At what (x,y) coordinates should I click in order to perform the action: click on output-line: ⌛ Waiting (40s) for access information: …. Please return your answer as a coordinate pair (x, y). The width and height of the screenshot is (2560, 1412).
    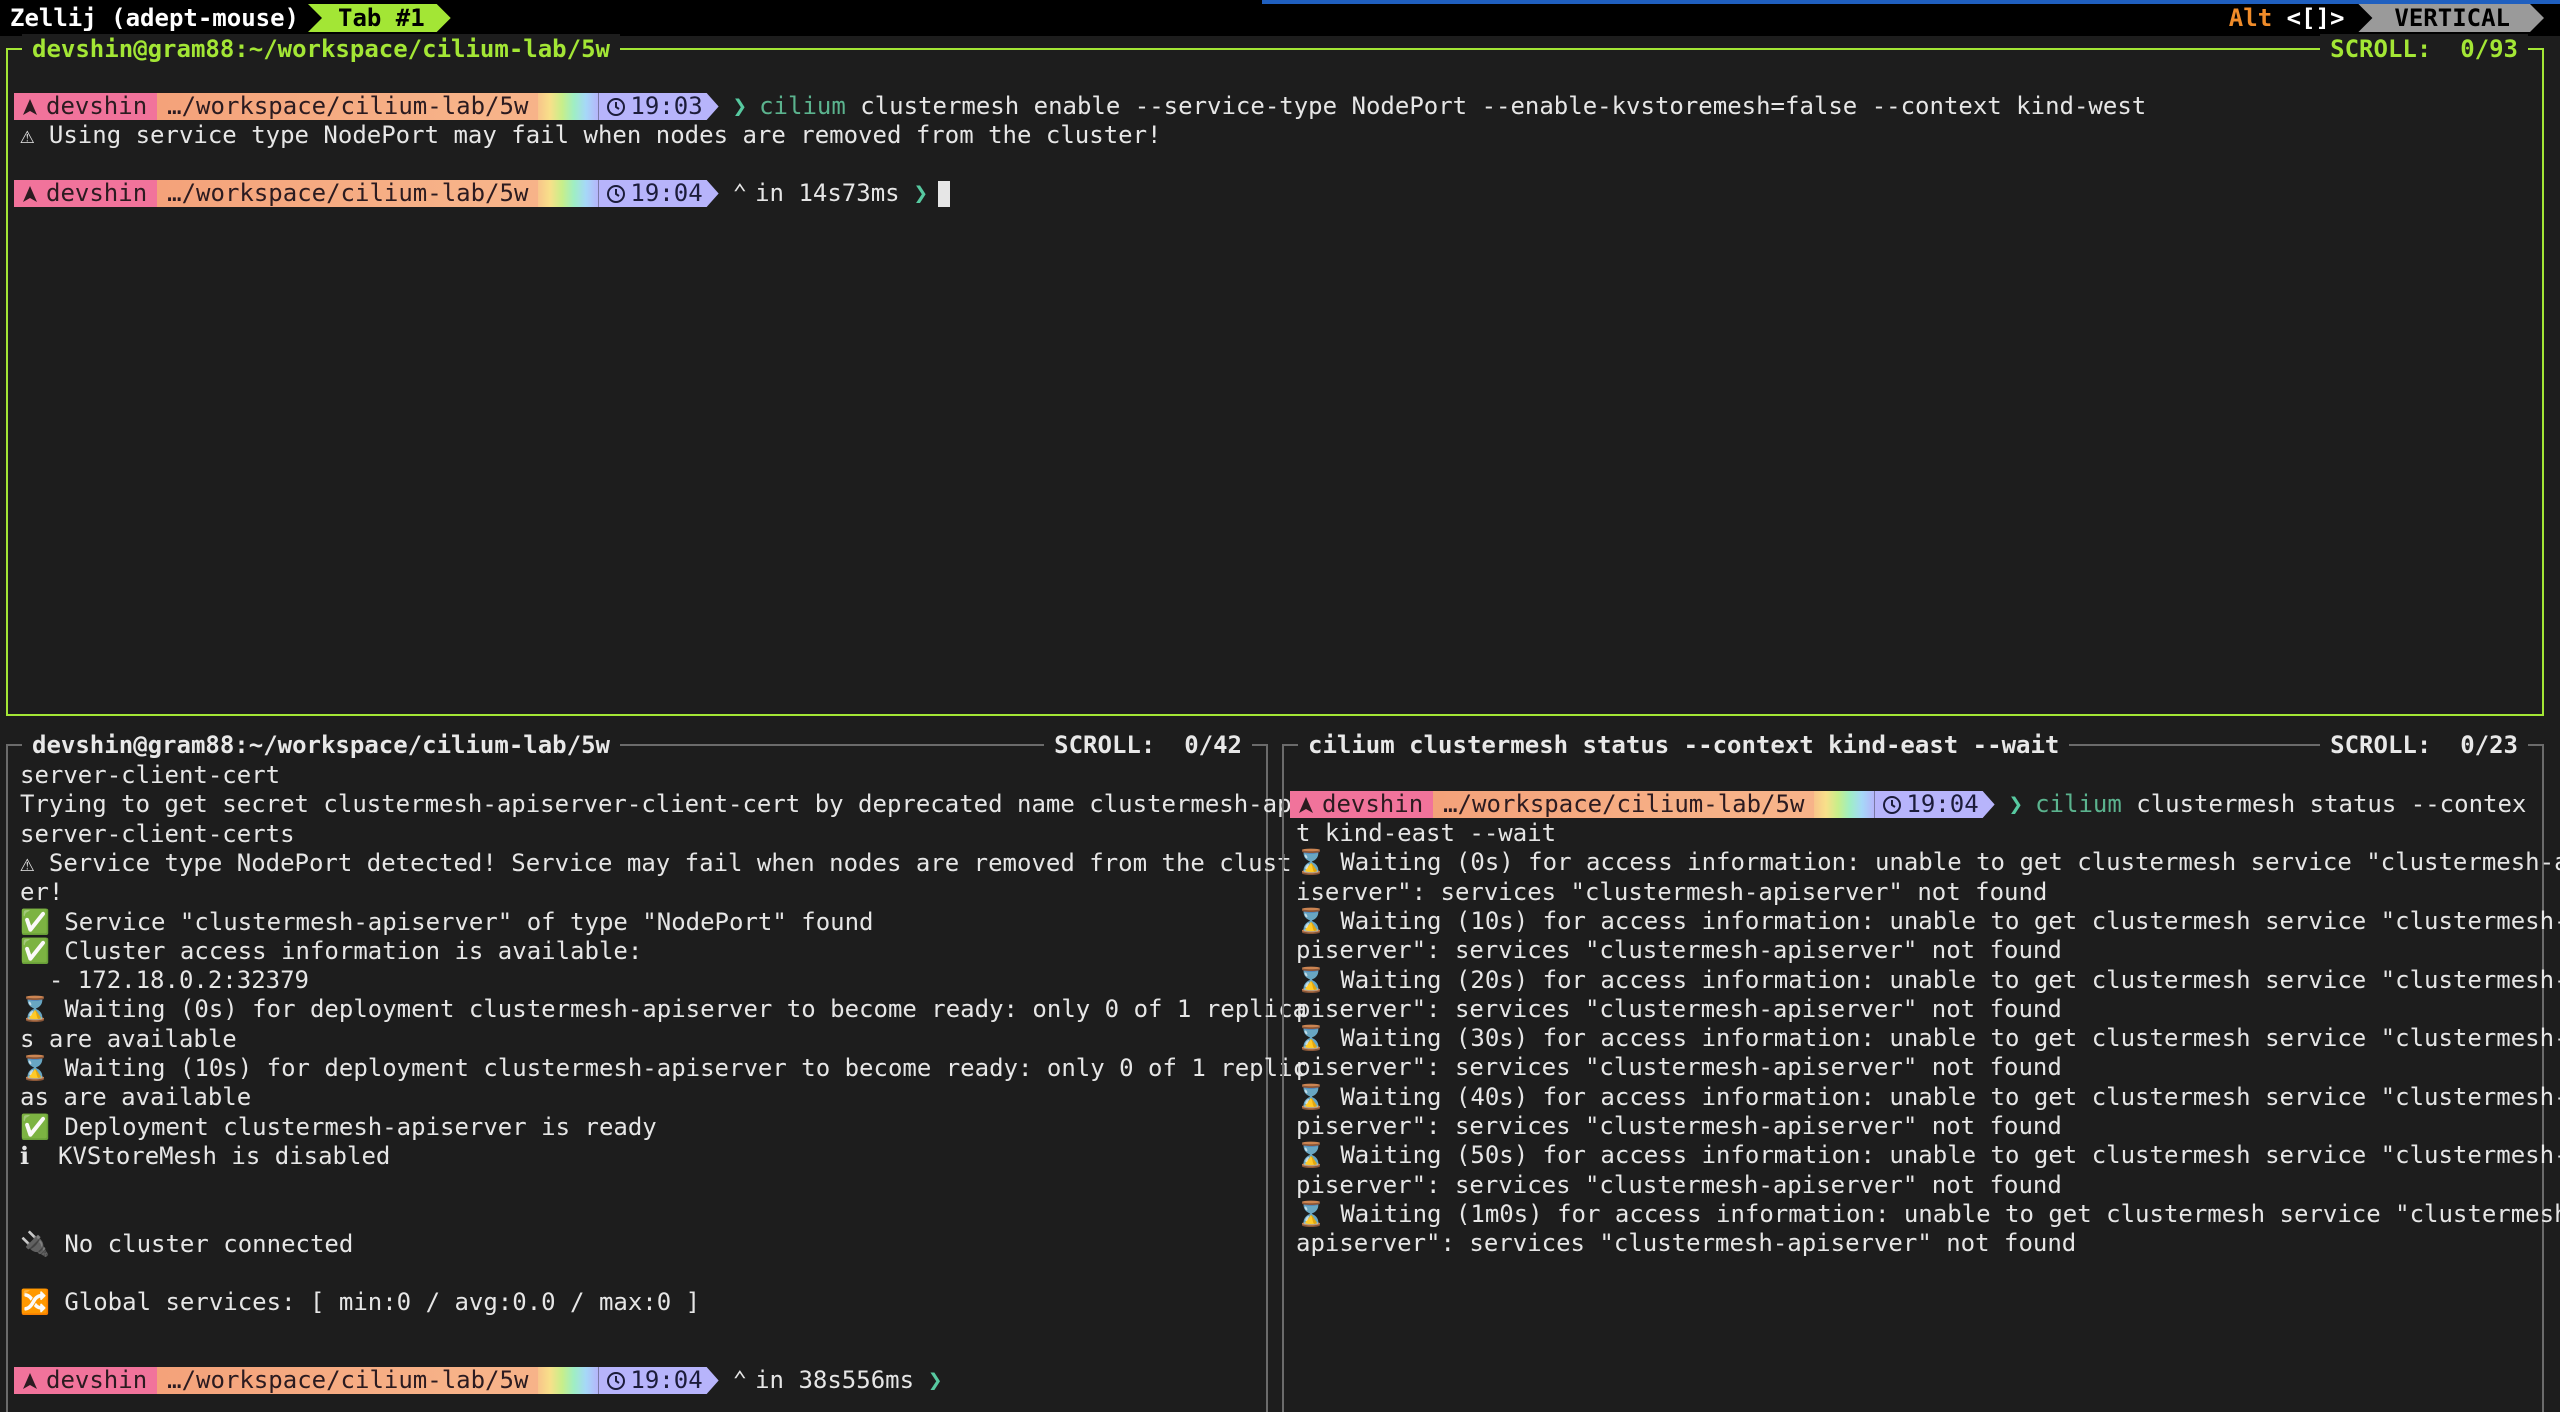
    Looking at the image, I should click on (1928, 1096).